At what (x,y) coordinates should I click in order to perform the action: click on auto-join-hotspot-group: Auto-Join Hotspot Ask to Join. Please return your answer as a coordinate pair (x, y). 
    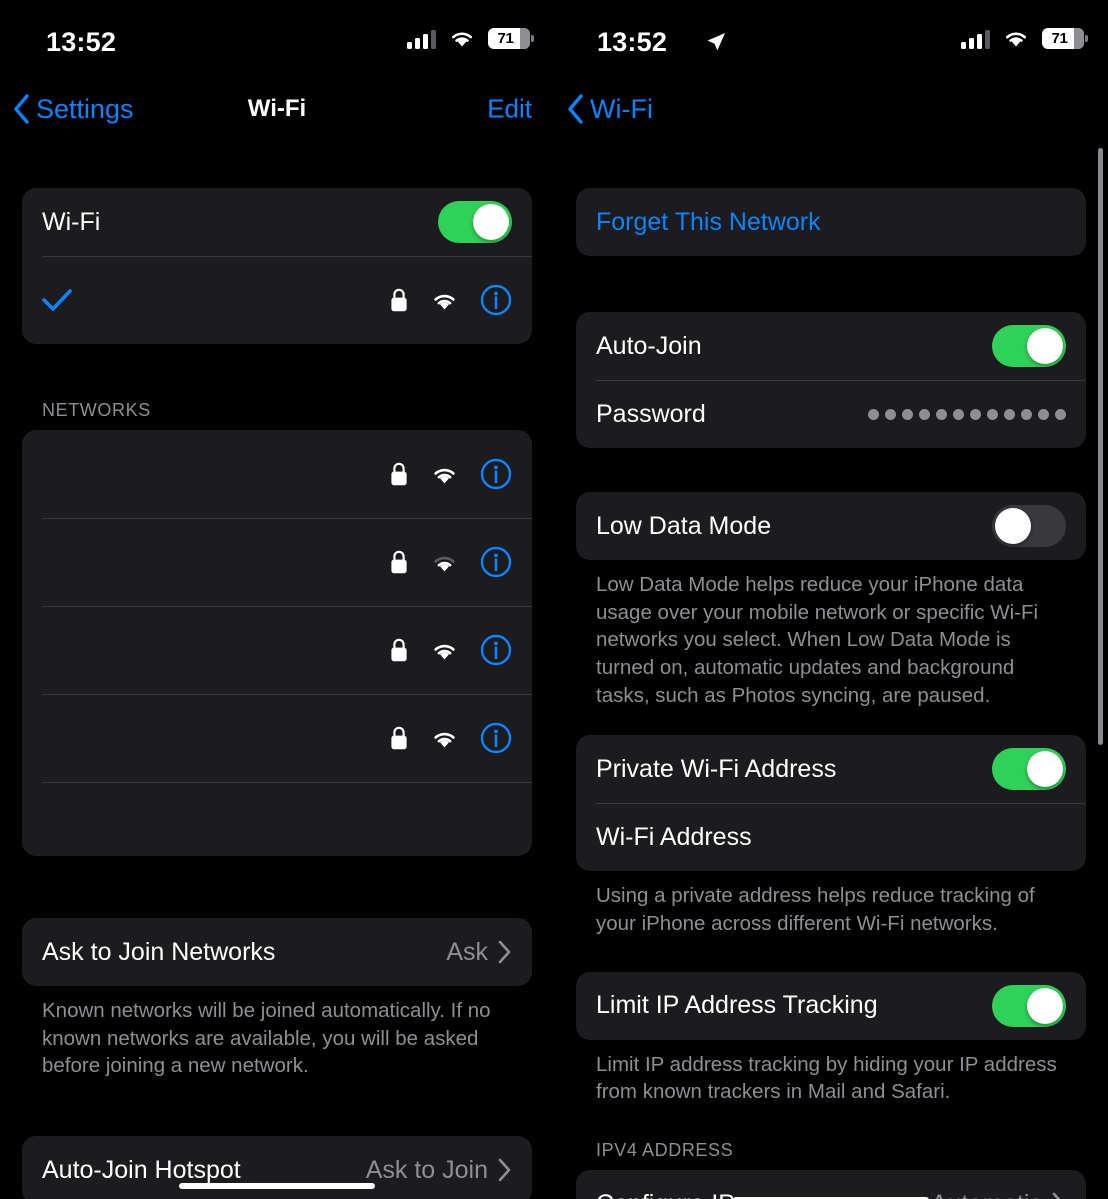
    Looking at the image, I should click on (277, 1167).